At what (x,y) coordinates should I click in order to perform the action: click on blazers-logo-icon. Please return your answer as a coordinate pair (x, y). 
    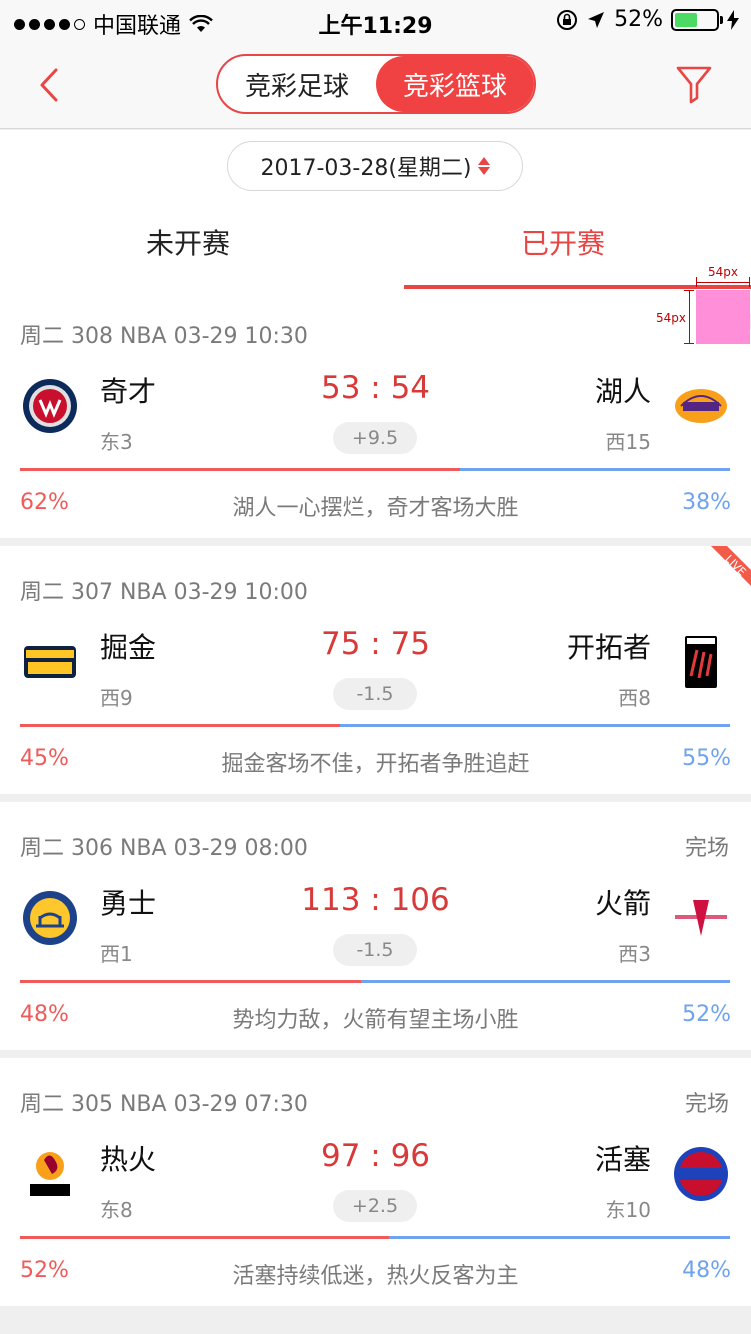
    Looking at the image, I should click on (701, 662).